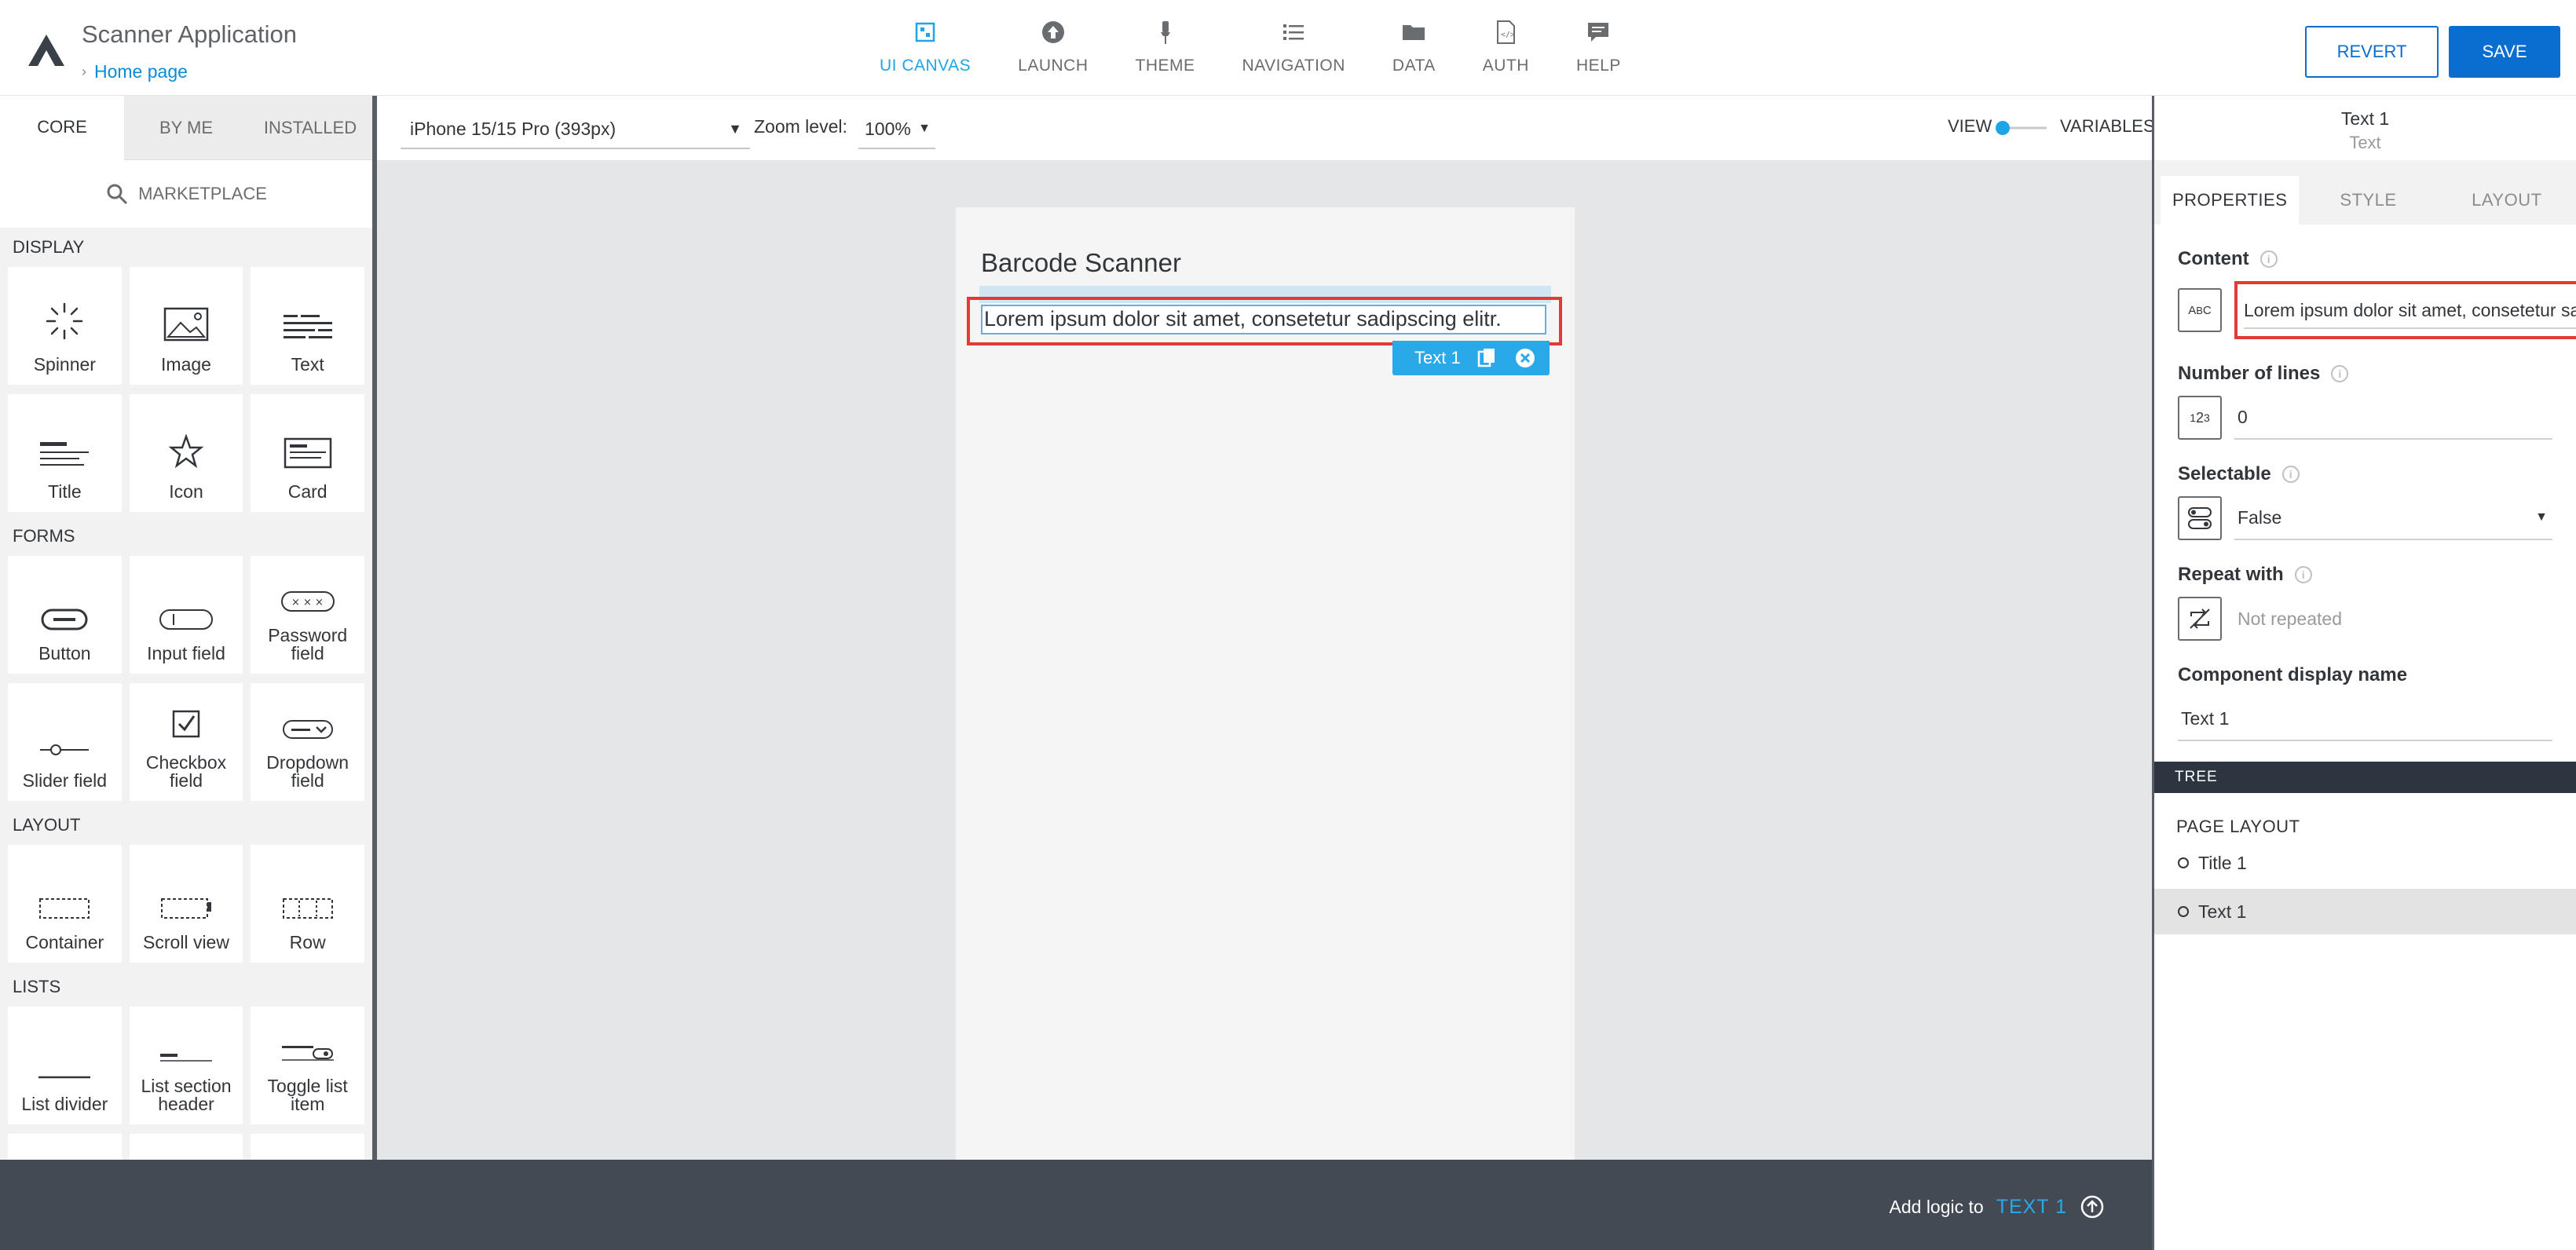 The width and height of the screenshot is (2576, 1250). What do you see at coordinates (37, 987) in the screenshot?
I see `section-lists: LISTS` at bounding box center [37, 987].